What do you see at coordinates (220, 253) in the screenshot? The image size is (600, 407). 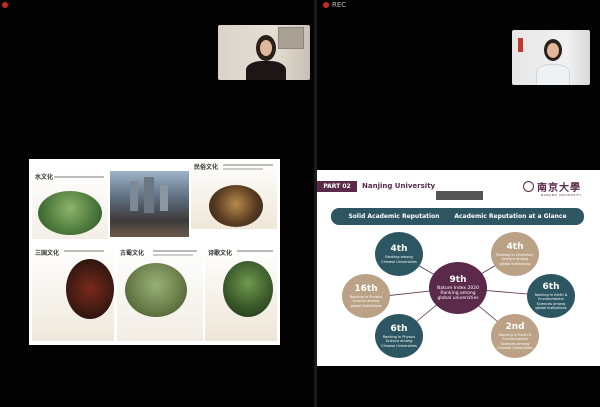 I see `culture-title: 诗歌文化` at bounding box center [220, 253].